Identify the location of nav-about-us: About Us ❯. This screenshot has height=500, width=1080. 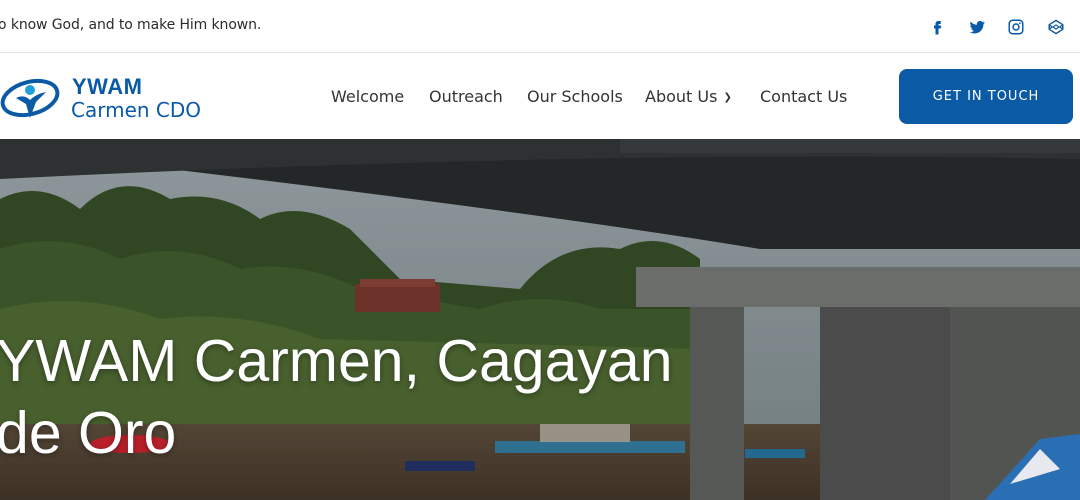
(688, 96).